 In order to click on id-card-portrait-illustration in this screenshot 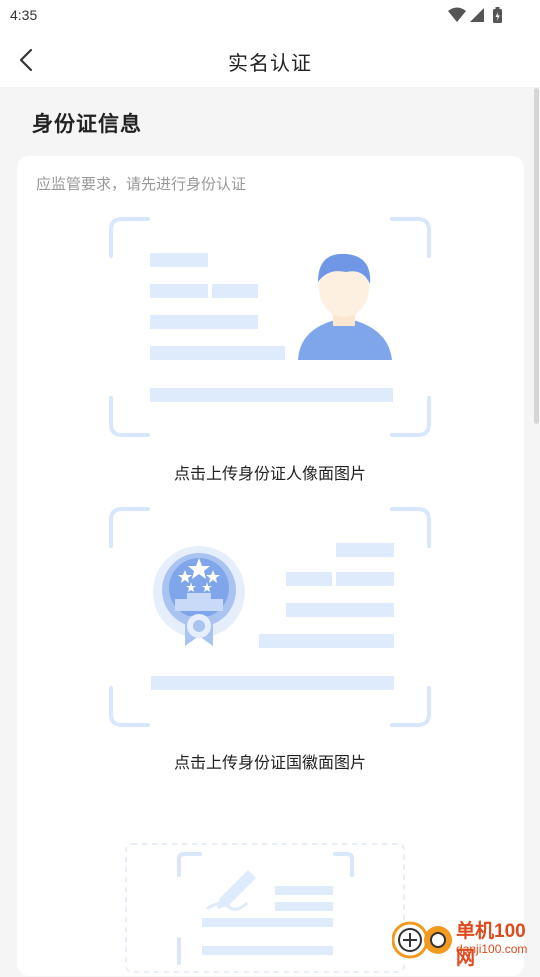, I will do `click(270, 327)`.